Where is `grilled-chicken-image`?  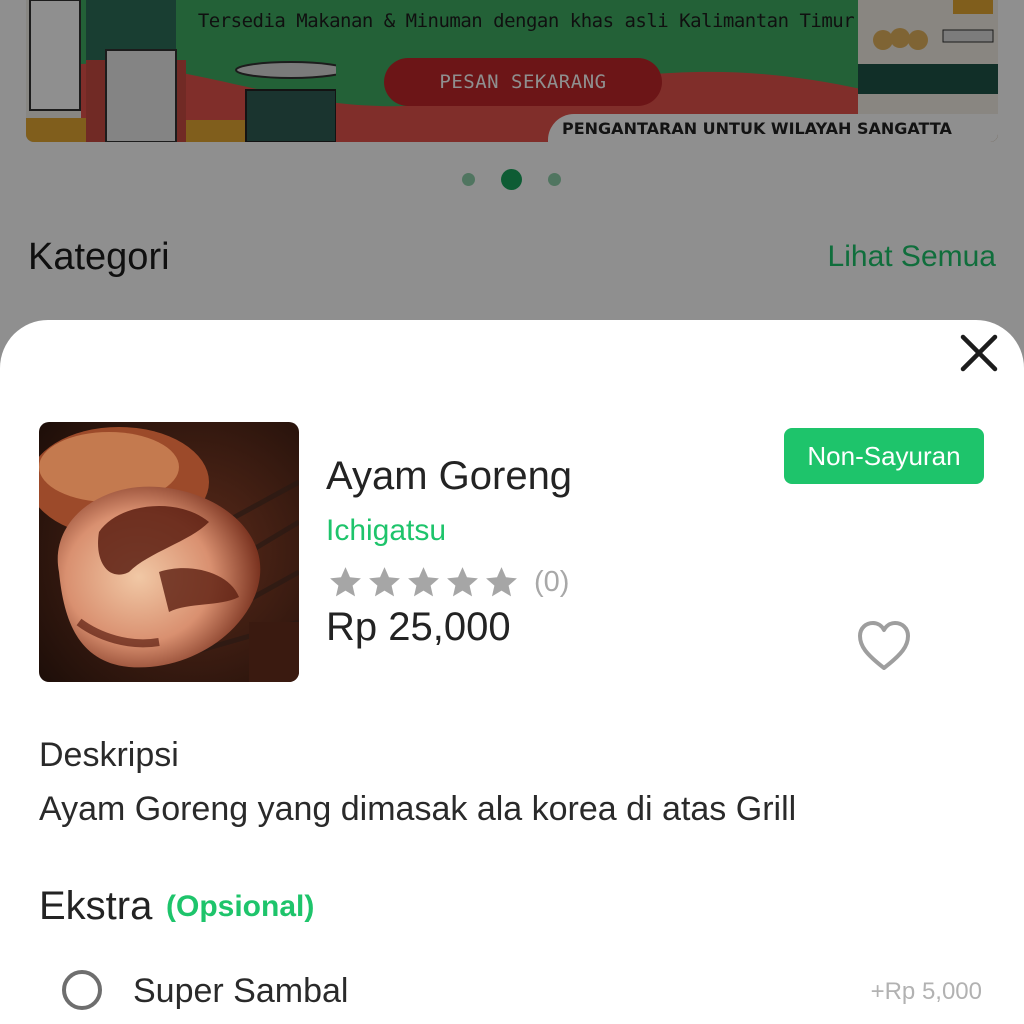
grilled-chicken-image is located at coordinates (169, 552).